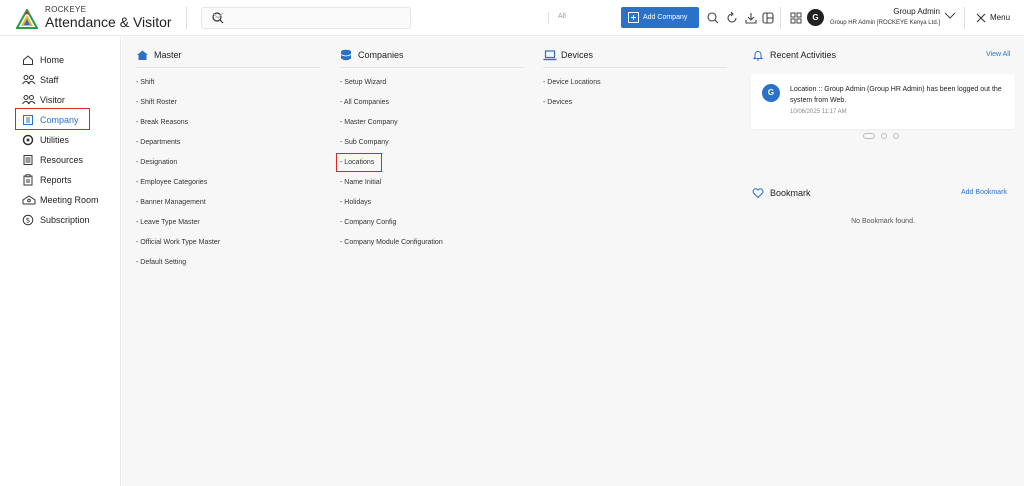  Describe the element at coordinates (28, 160) in the screenshot. I see `resources-icon` at that location.